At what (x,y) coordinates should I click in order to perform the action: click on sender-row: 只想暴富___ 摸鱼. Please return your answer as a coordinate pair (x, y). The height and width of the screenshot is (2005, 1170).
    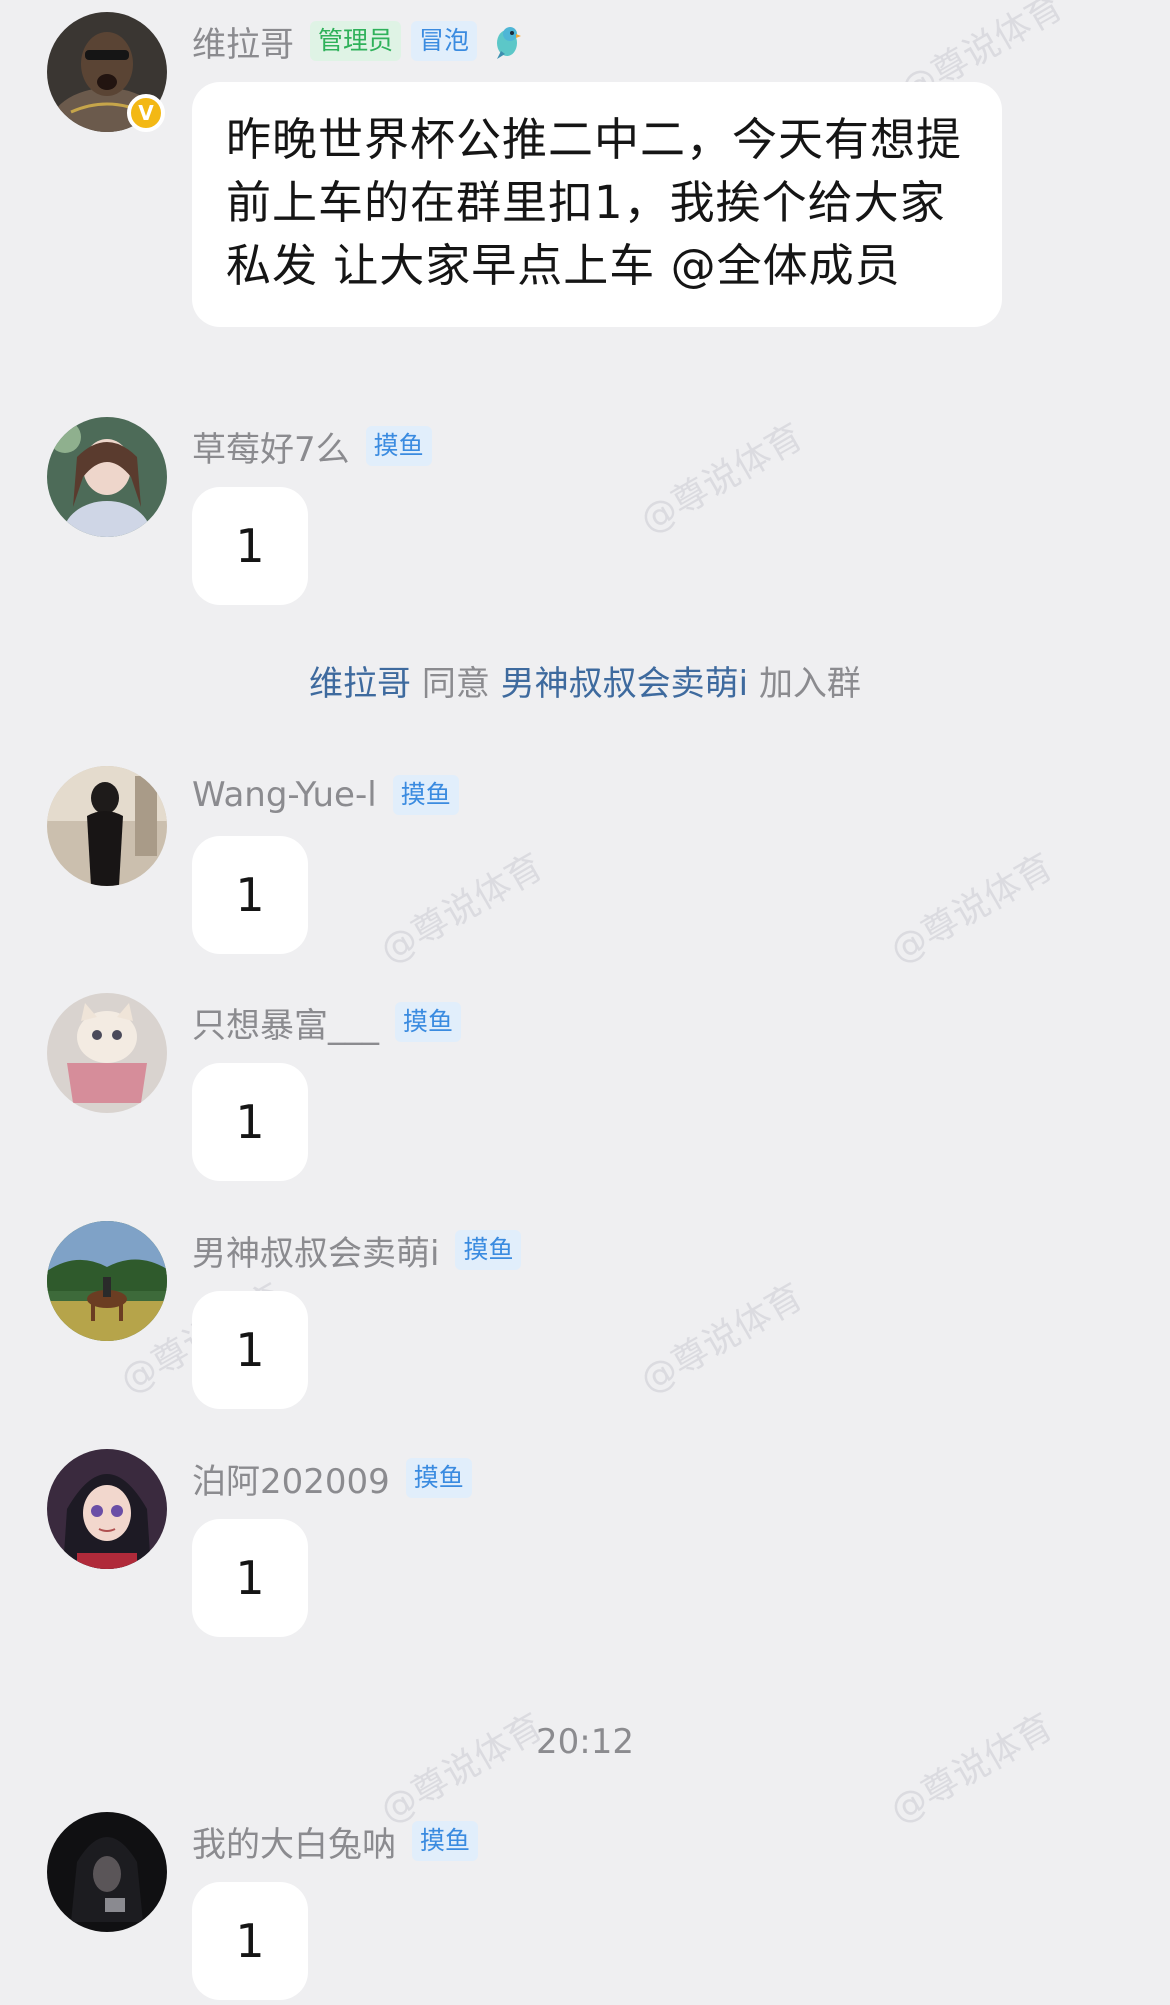
    Looking at the image, I should click on (327, 1022).